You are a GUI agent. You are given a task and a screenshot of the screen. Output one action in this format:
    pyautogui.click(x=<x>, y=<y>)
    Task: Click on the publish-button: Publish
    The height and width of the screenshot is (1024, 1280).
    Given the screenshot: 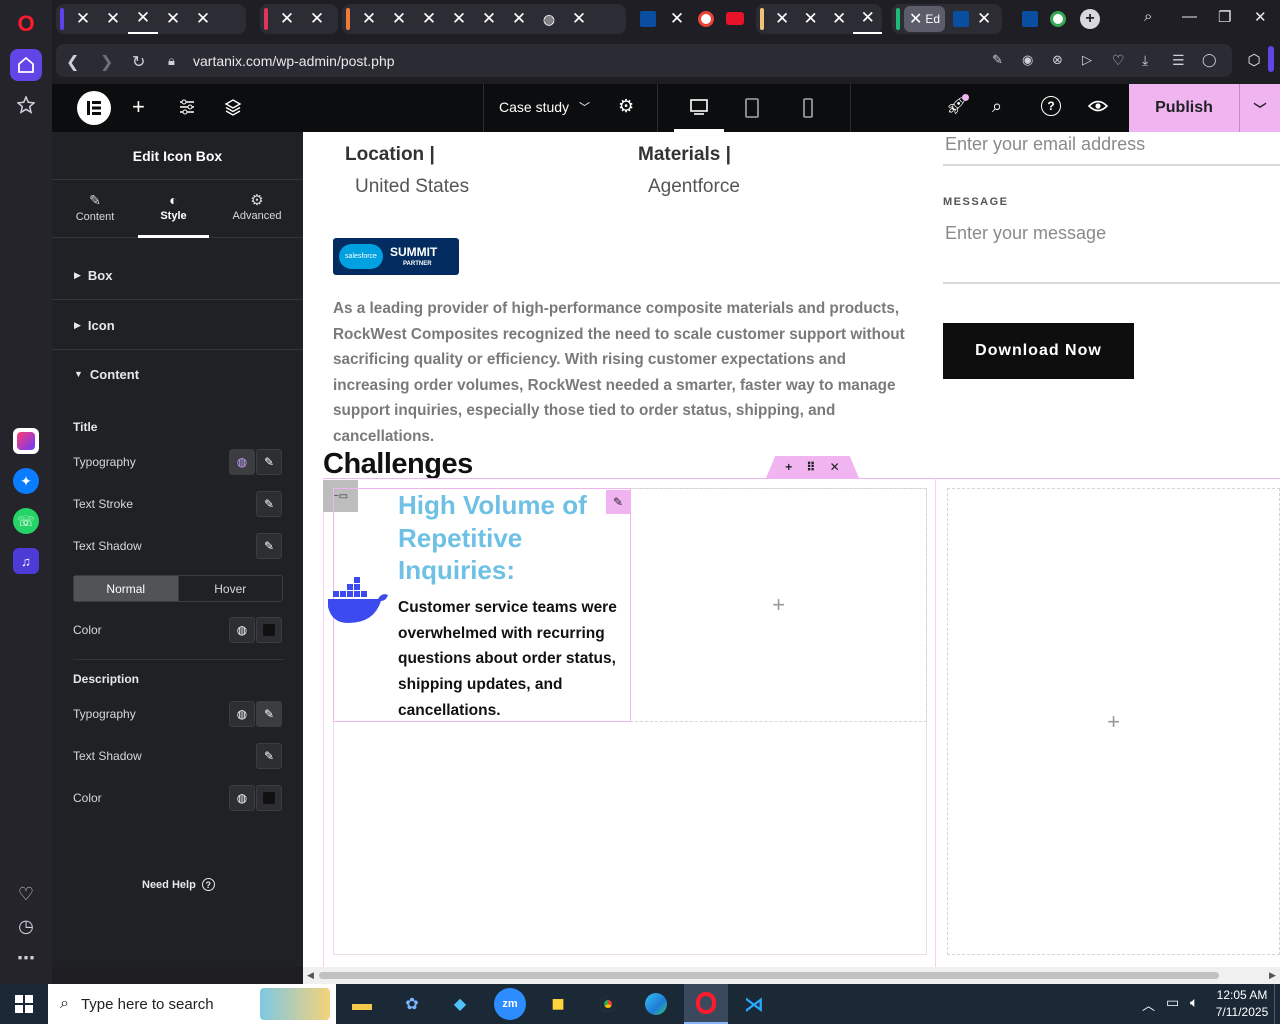 What is the action you would take?
    pyautogui.click(x=1184, y=108)
    